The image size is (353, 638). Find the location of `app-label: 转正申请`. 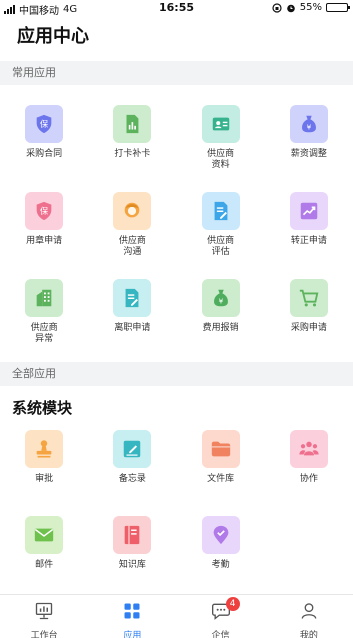

app-label: 转正申请 is located at coordinates (308, 241).